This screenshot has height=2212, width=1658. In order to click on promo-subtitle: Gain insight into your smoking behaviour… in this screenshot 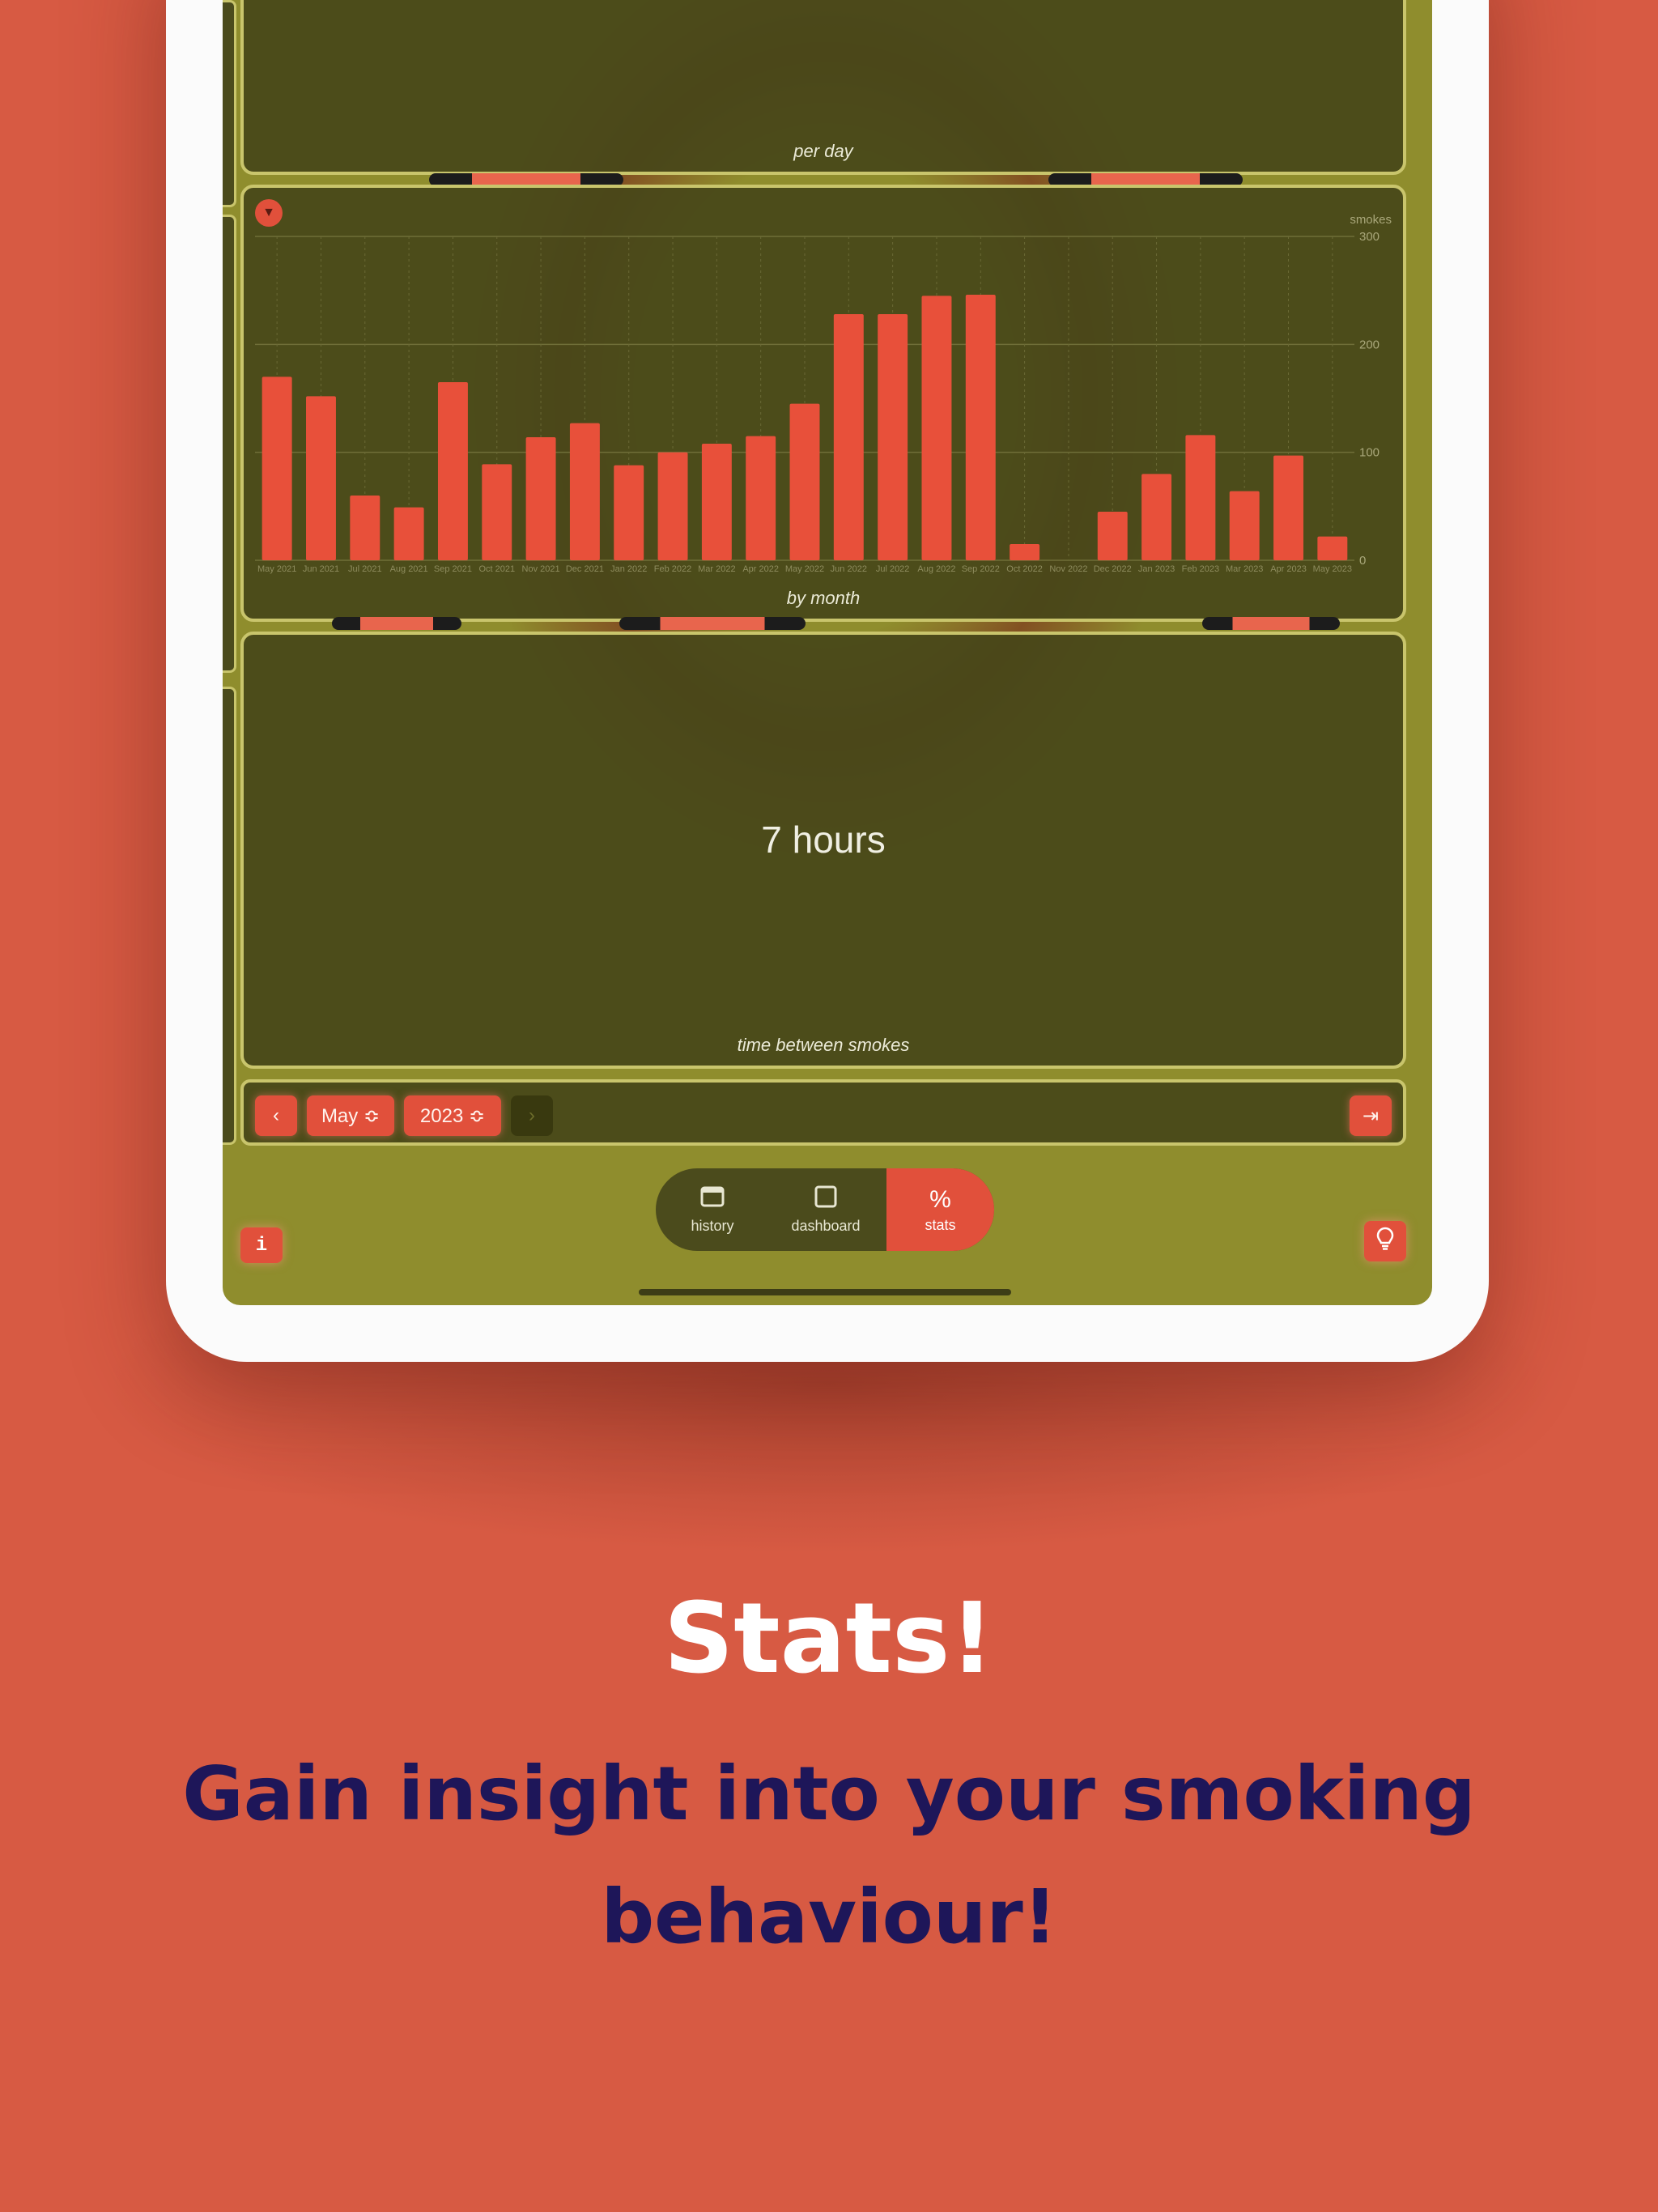, I will do `click(829, 1856)`.